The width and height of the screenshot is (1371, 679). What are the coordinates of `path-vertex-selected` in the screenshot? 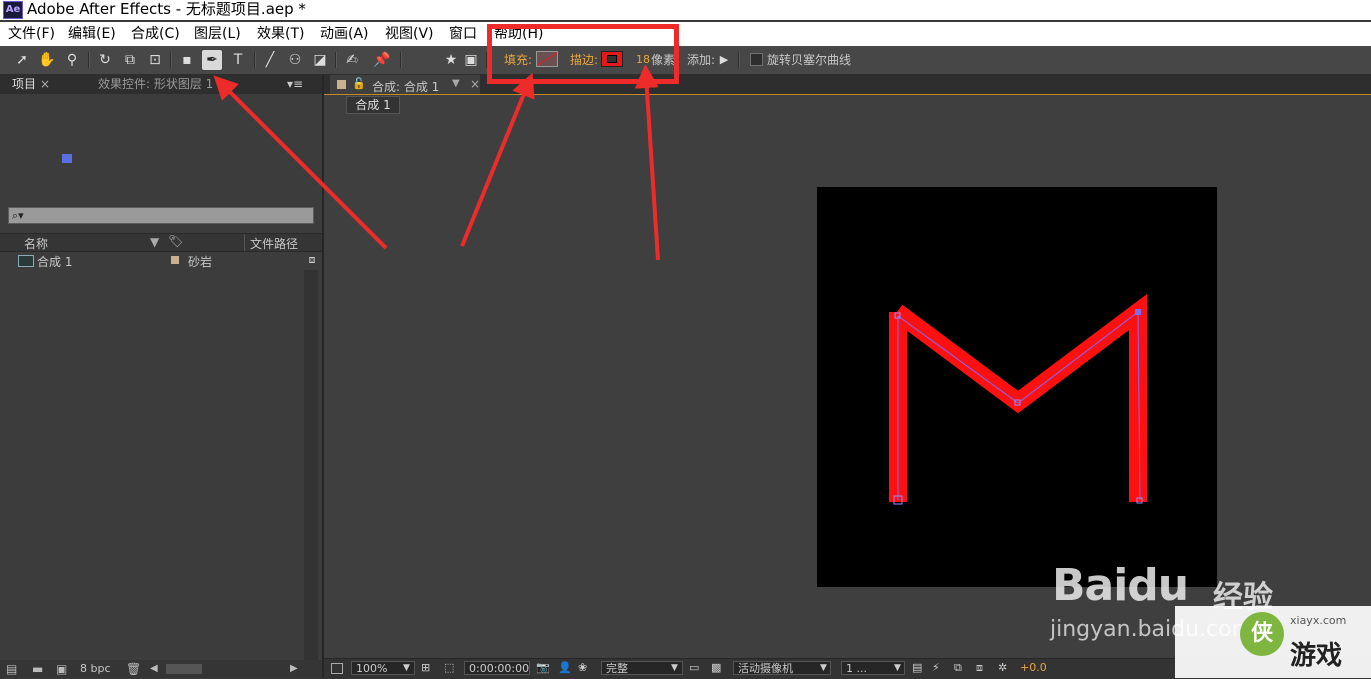 It's located at (1138, 312).